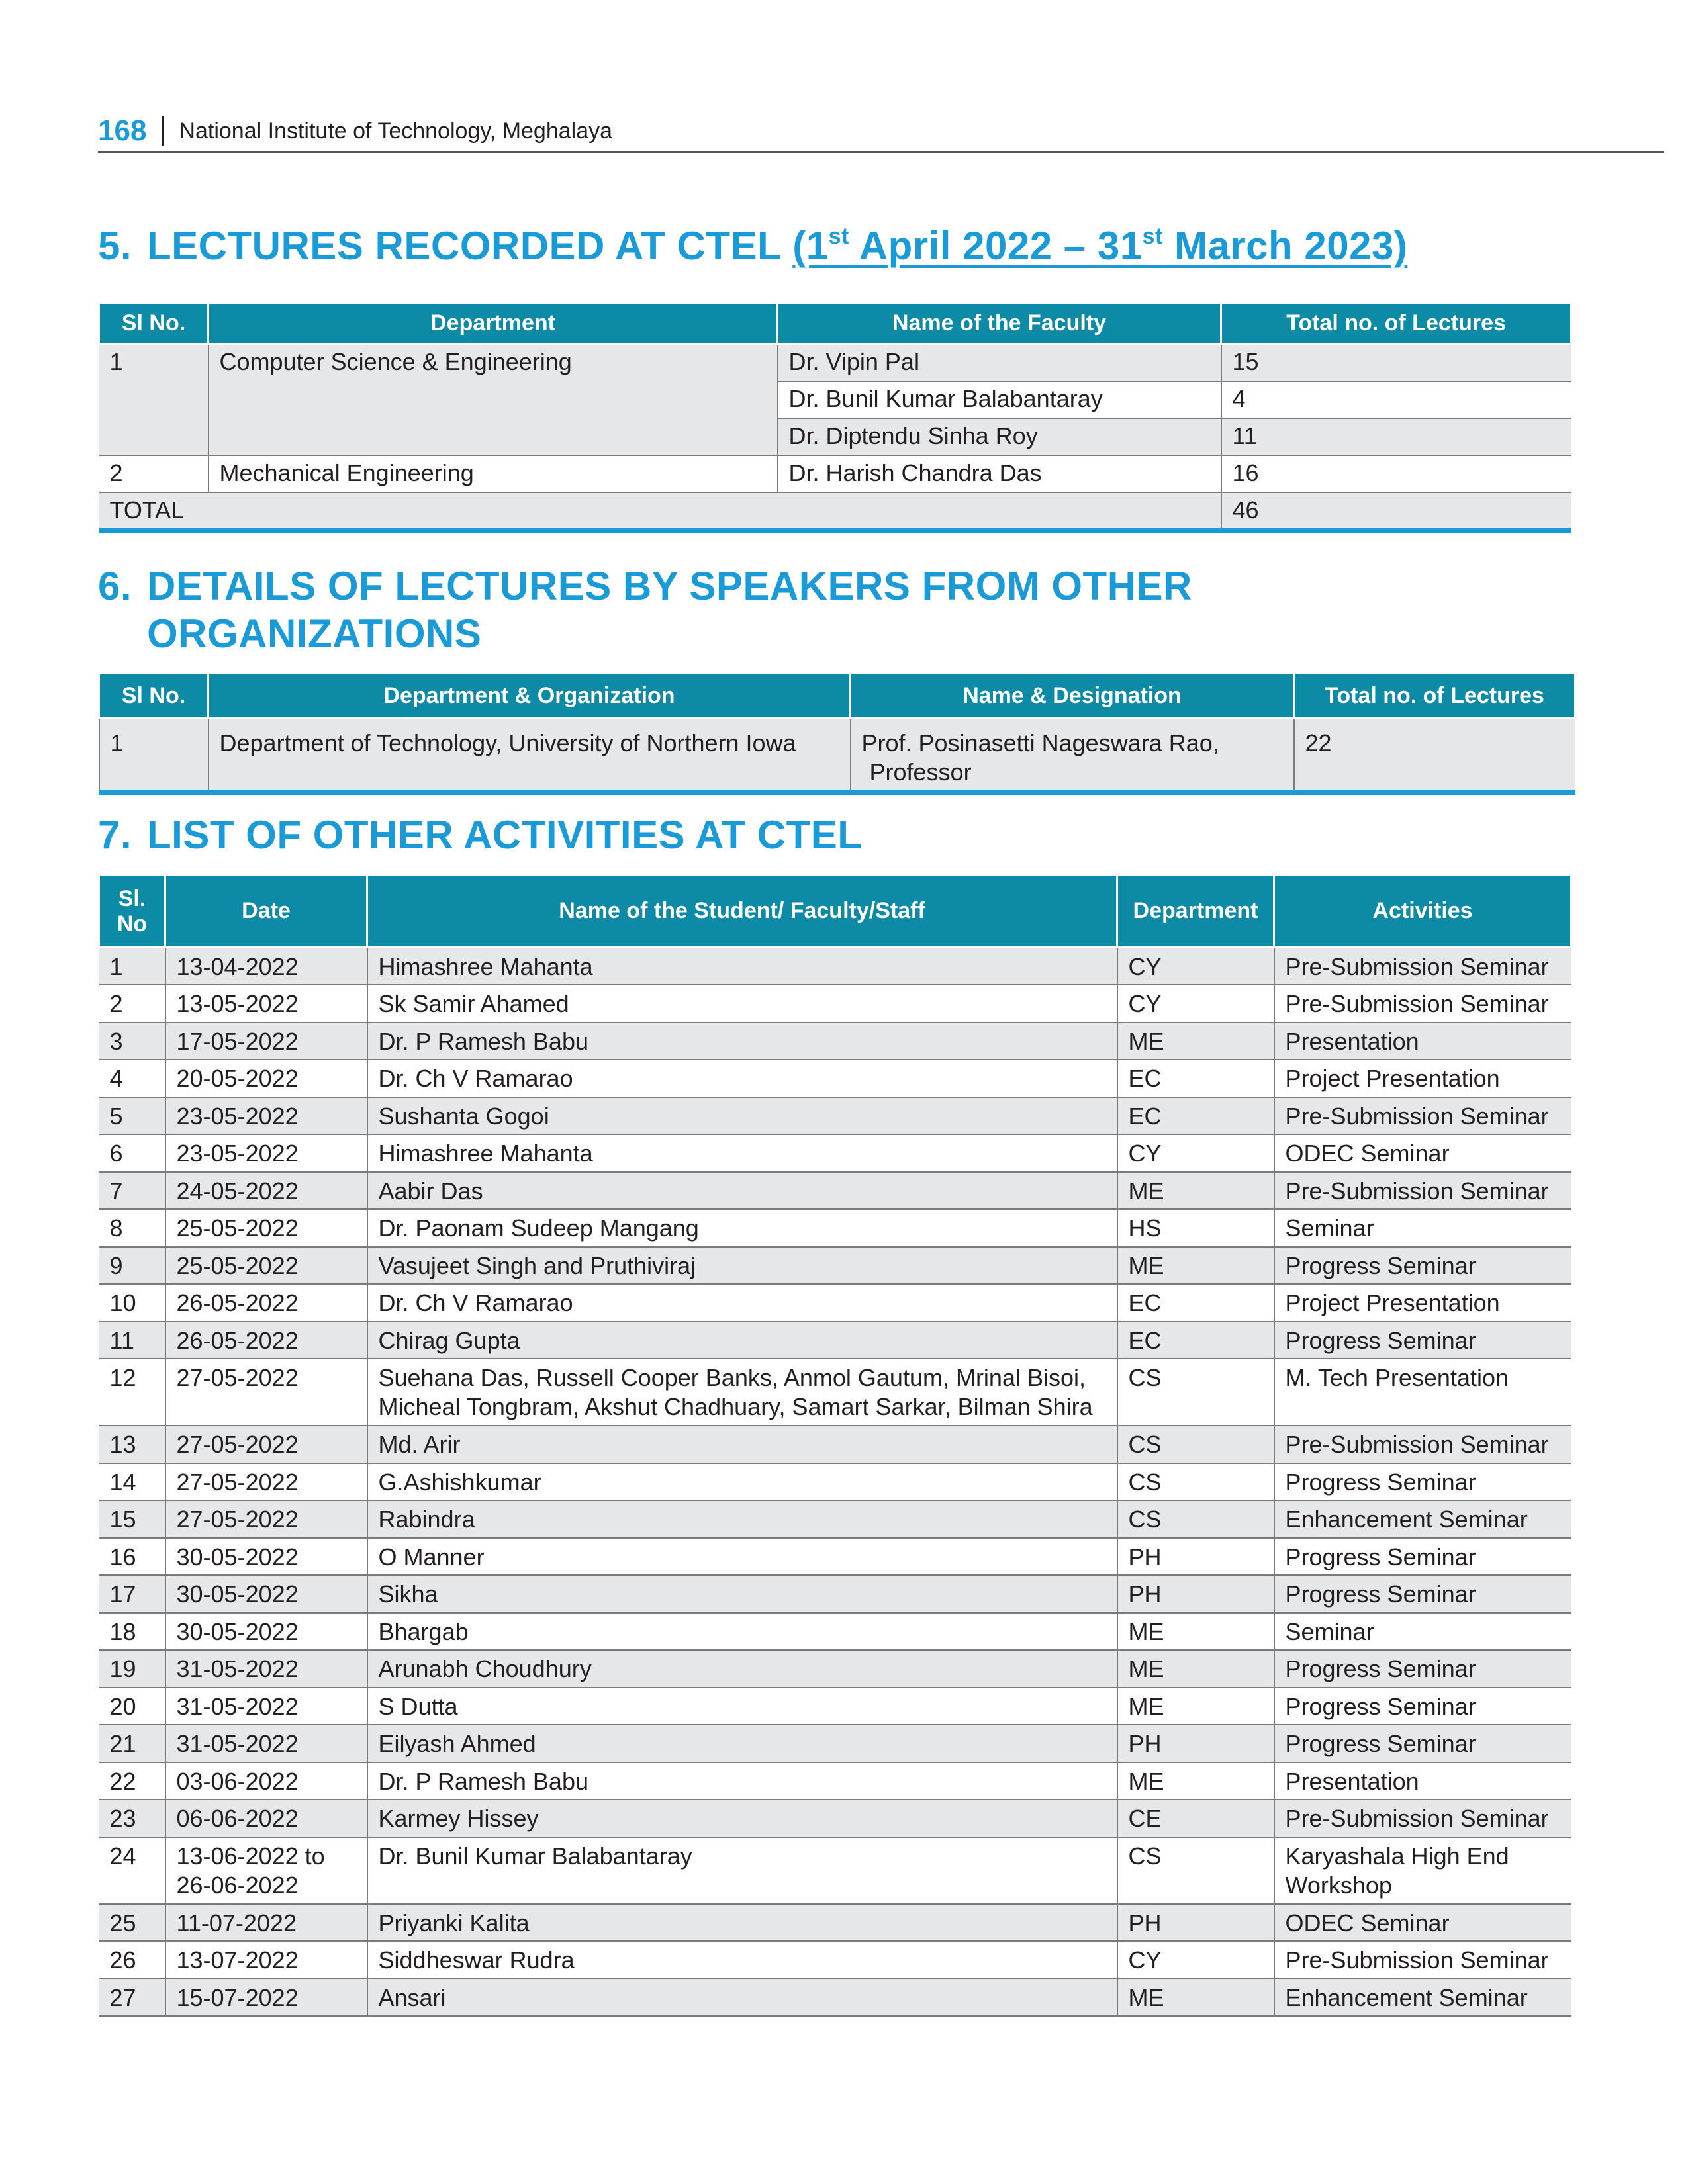 This screenshot has height=2184, width=1688. I want to click on cell-sl: 27, so click(132, 1997).